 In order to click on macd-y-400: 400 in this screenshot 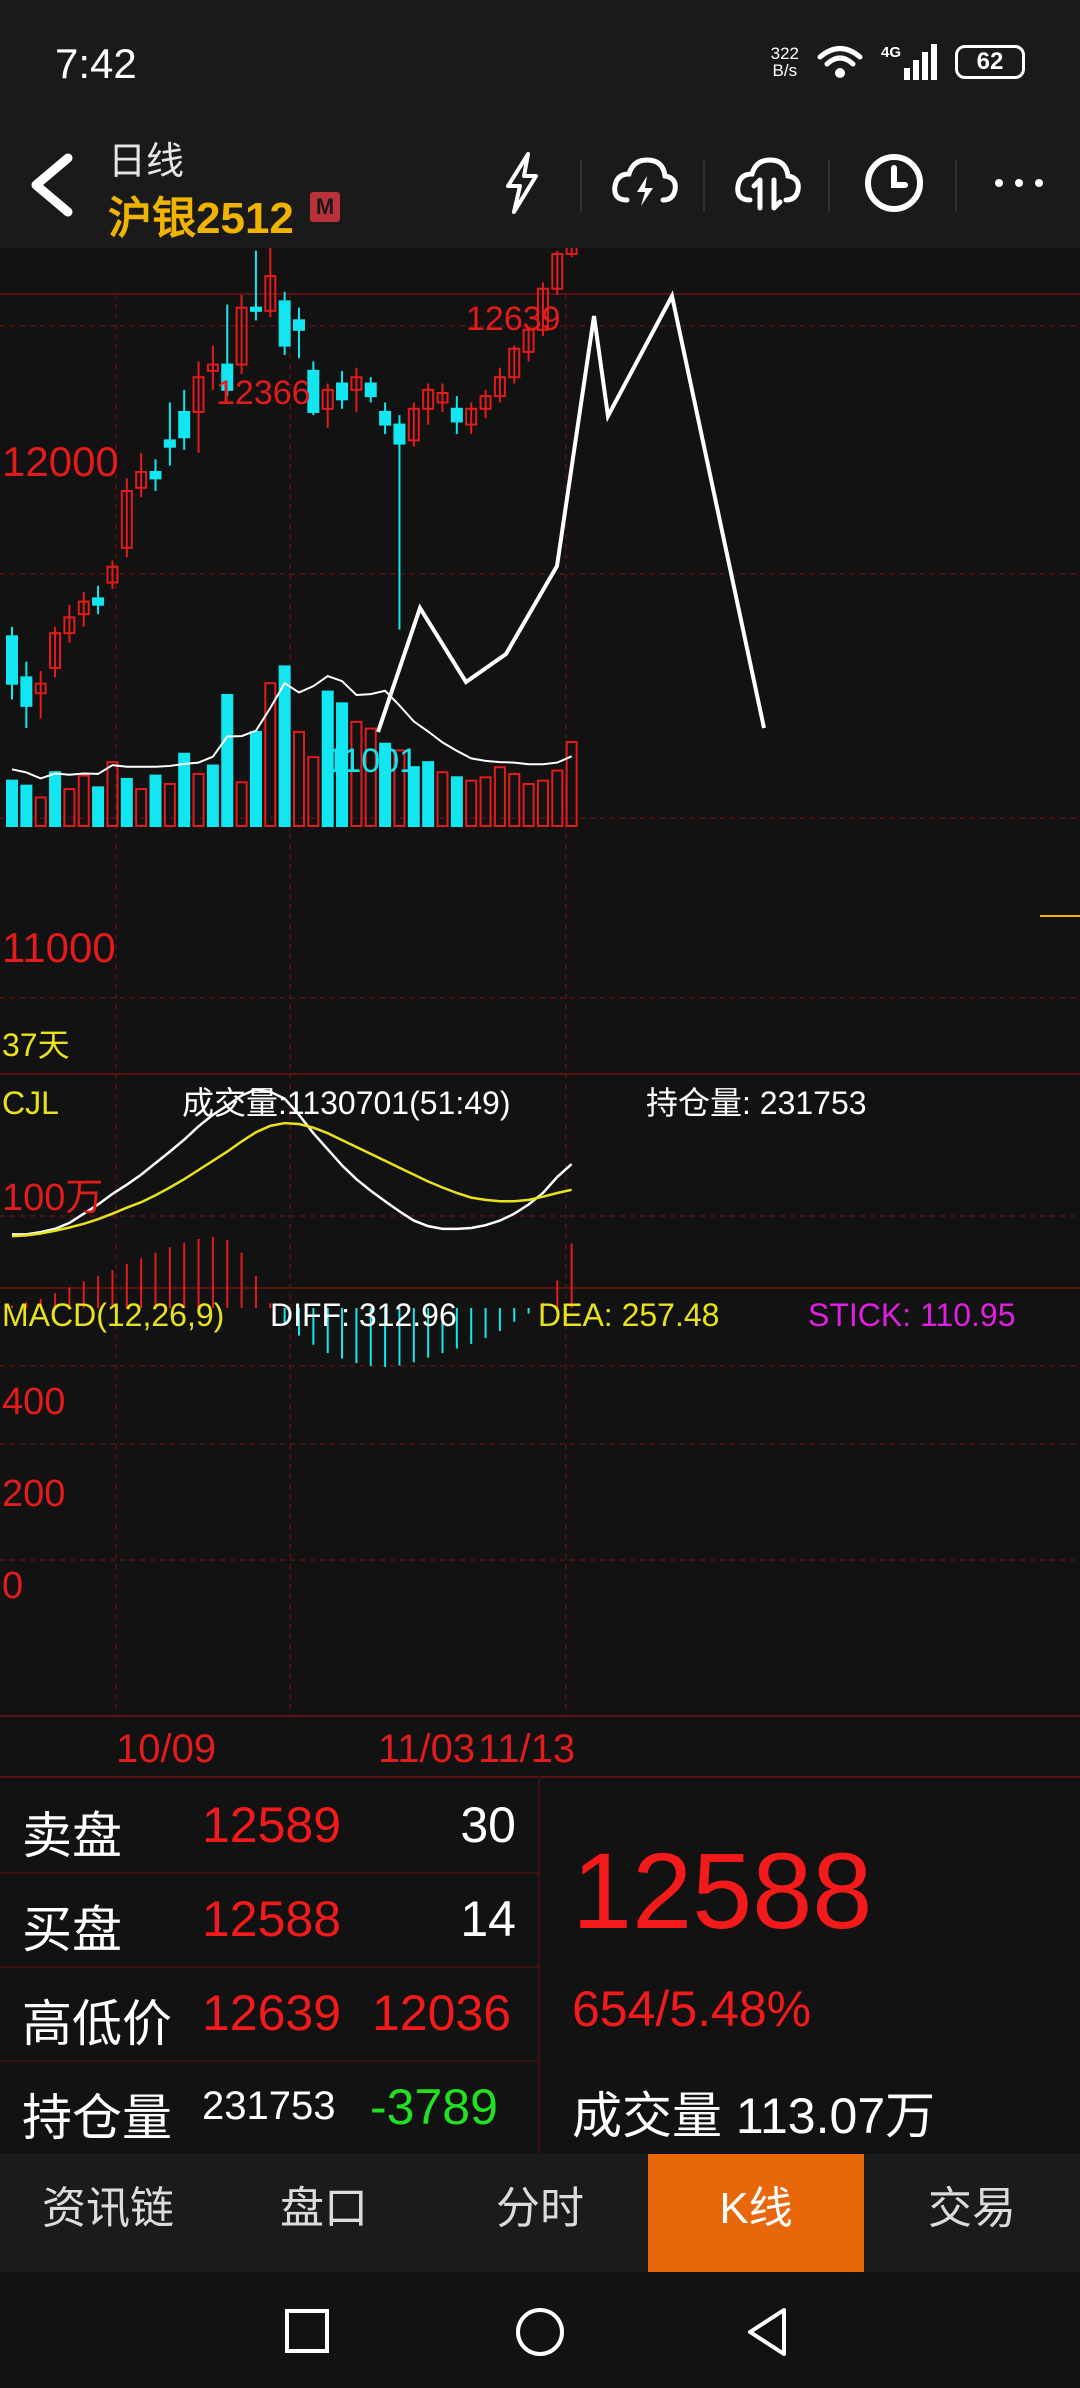, I will do `click(33, 1402)`.